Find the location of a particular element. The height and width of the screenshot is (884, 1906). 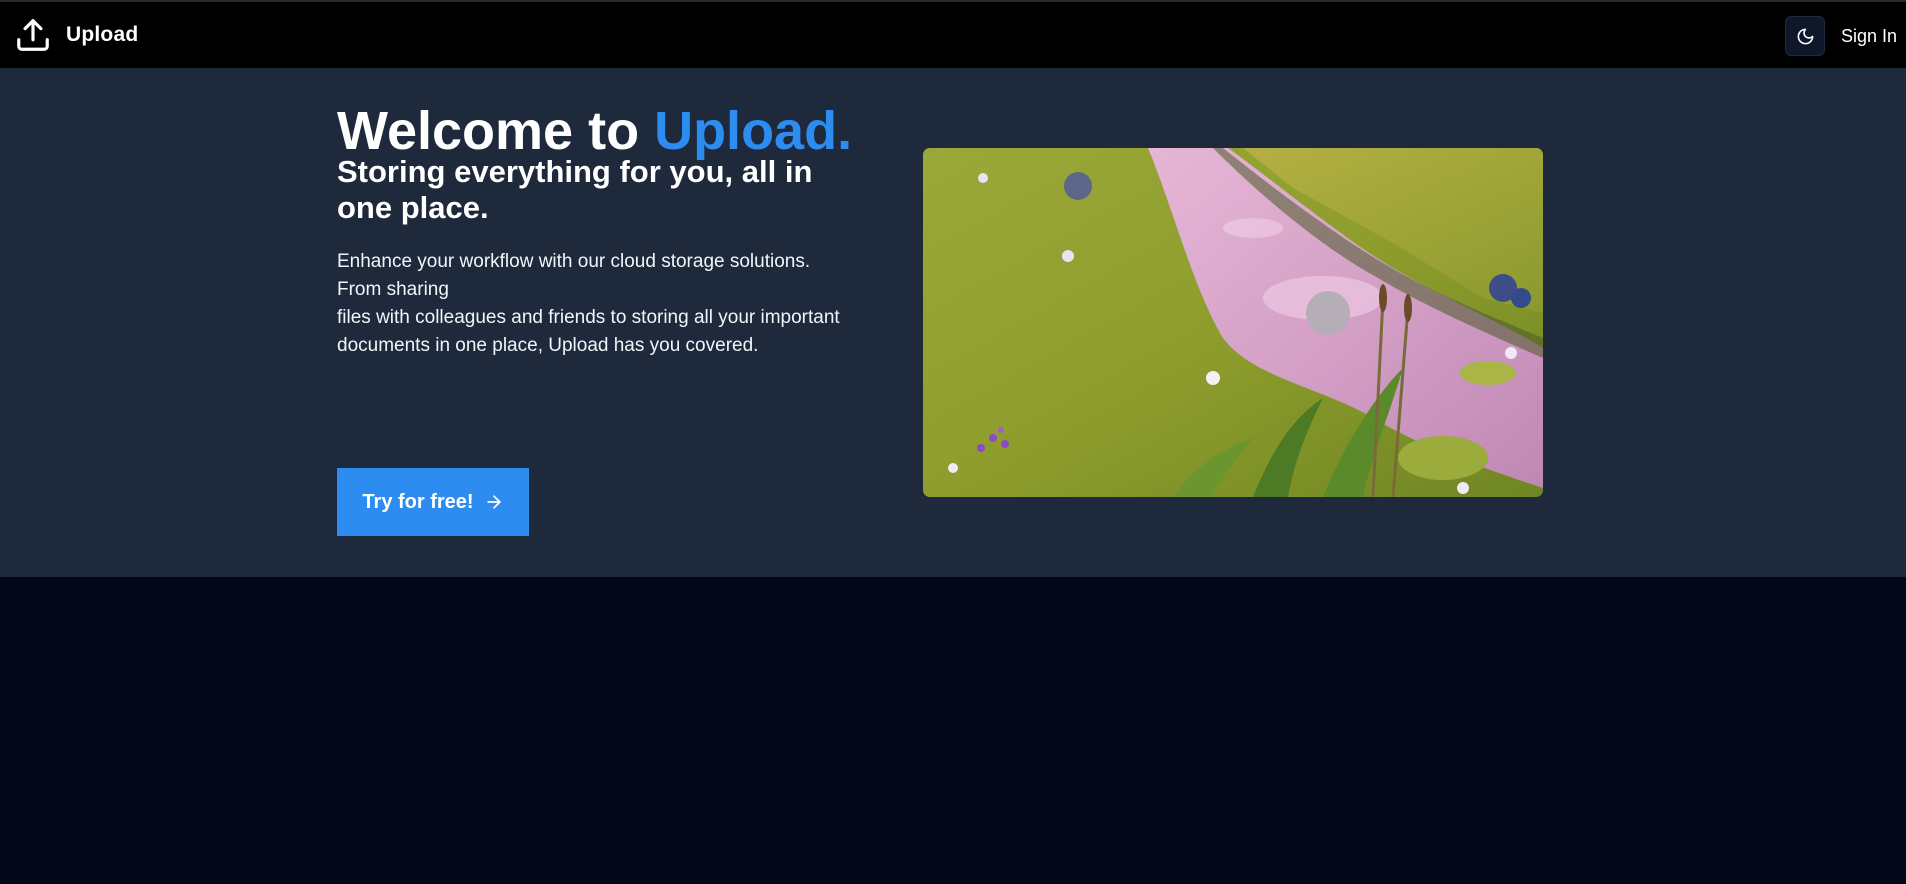

upload-icon is located at coordinates (33, 35).